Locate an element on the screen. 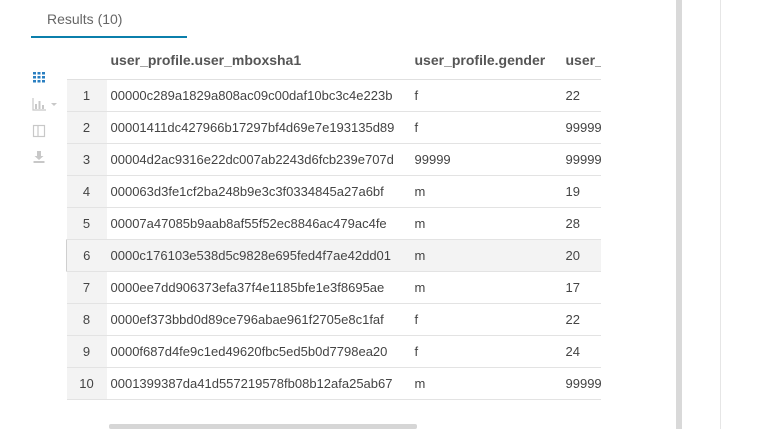 Image resolution: width=780 pixels, height=429 pixels. mboxsha1-cell: 00004d2ac9316e22dc007ab2243d6fcb239e707d is located at coordinates (258, 159).